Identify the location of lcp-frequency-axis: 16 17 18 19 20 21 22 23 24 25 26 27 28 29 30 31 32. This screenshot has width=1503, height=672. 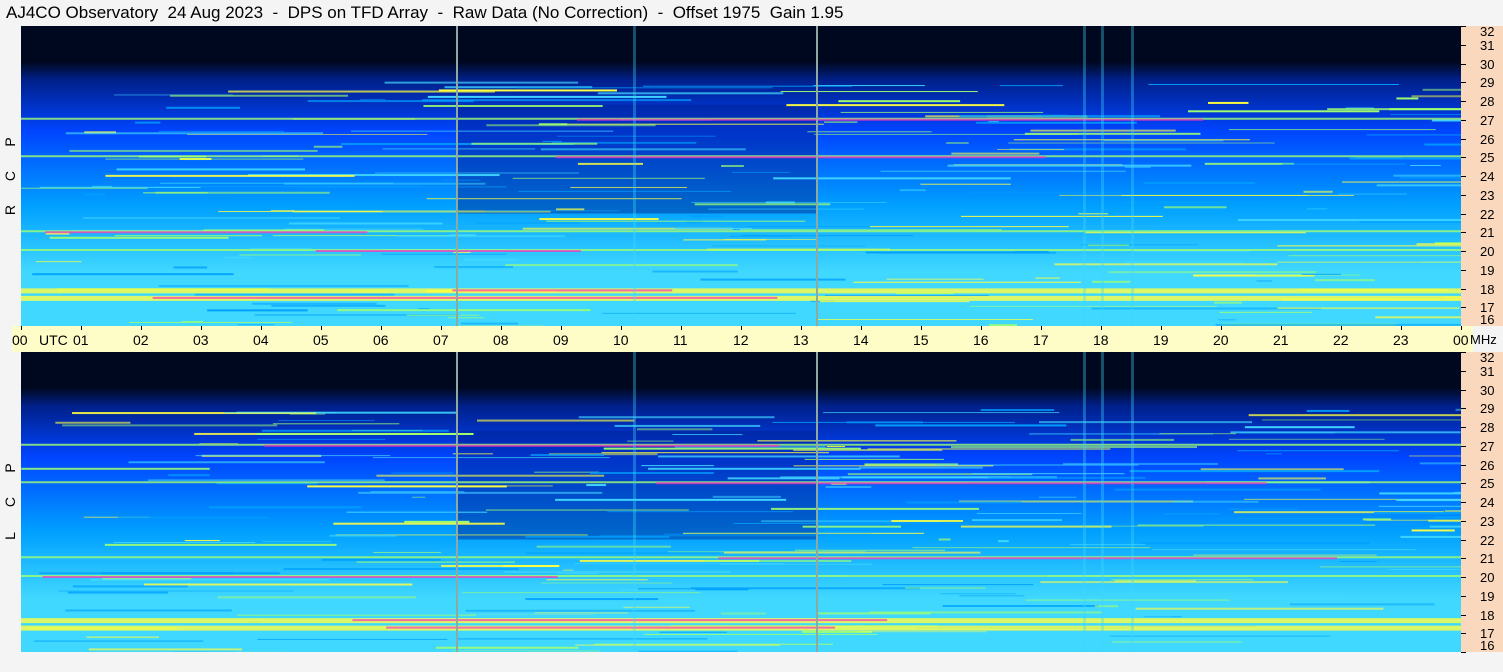
(1482, 502).